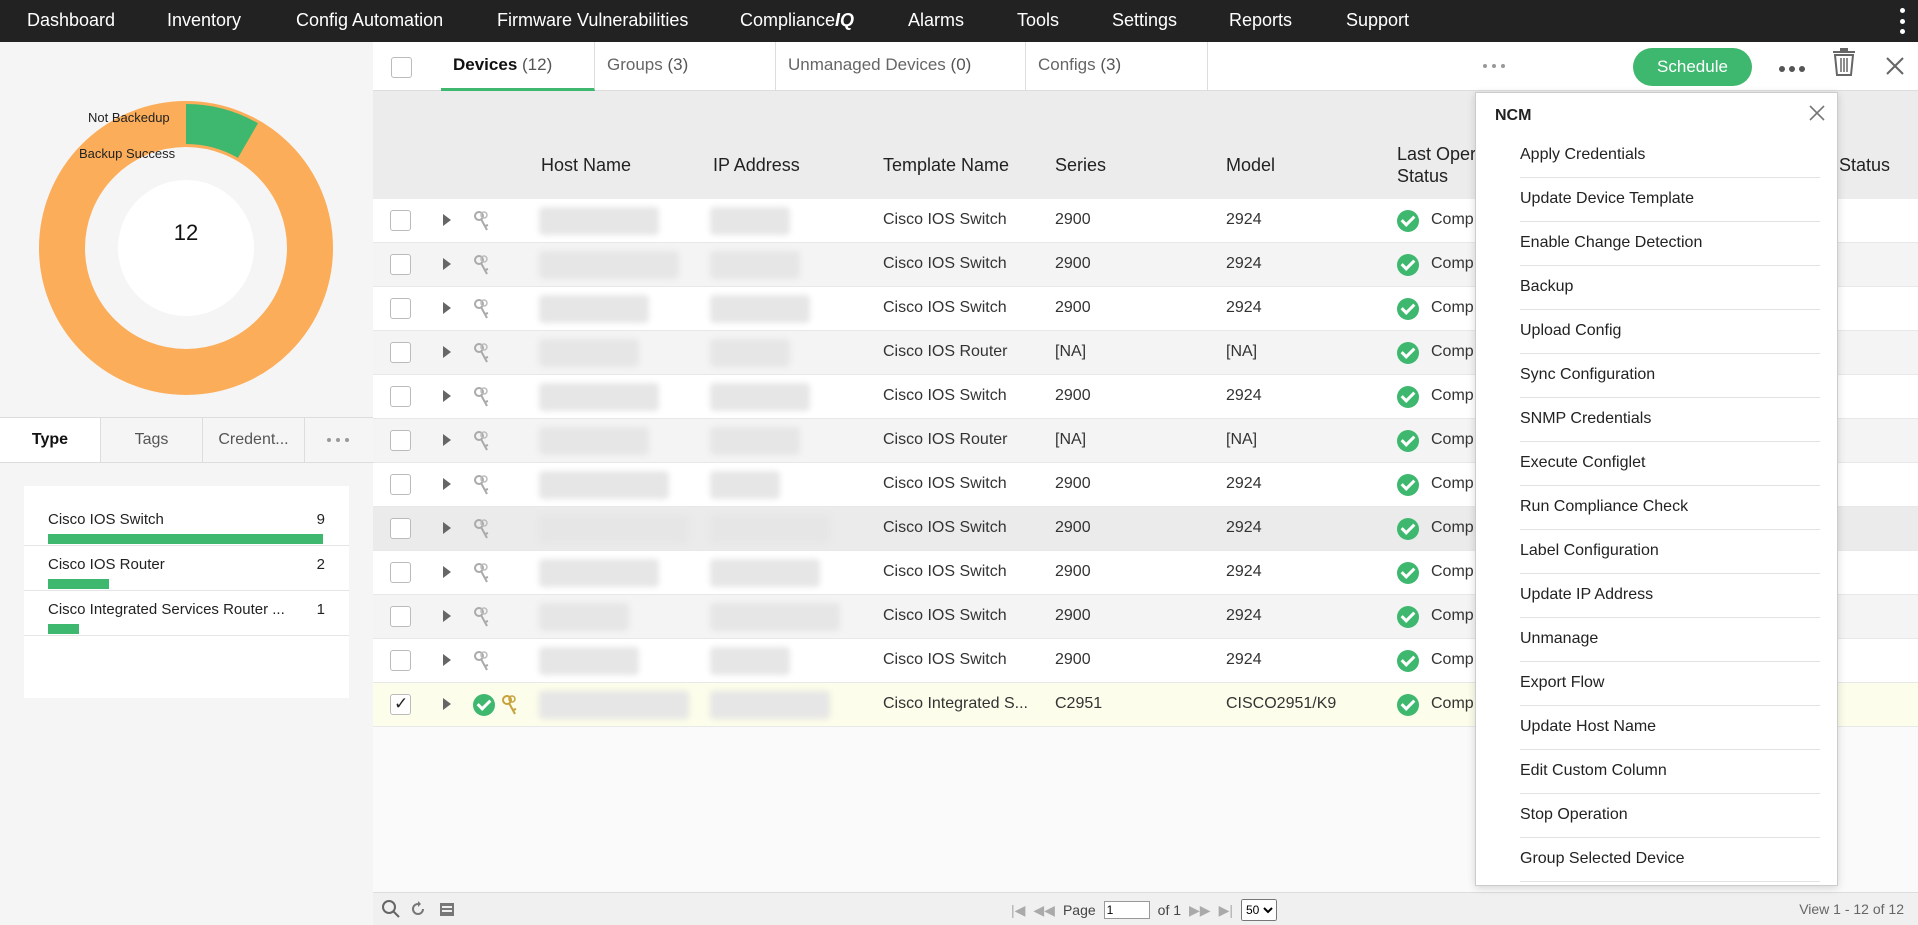  What do you see at coordinates (586, 165) in the screenshot?
I see `col-host-name: Host Name` at bounding box center [586, 165].